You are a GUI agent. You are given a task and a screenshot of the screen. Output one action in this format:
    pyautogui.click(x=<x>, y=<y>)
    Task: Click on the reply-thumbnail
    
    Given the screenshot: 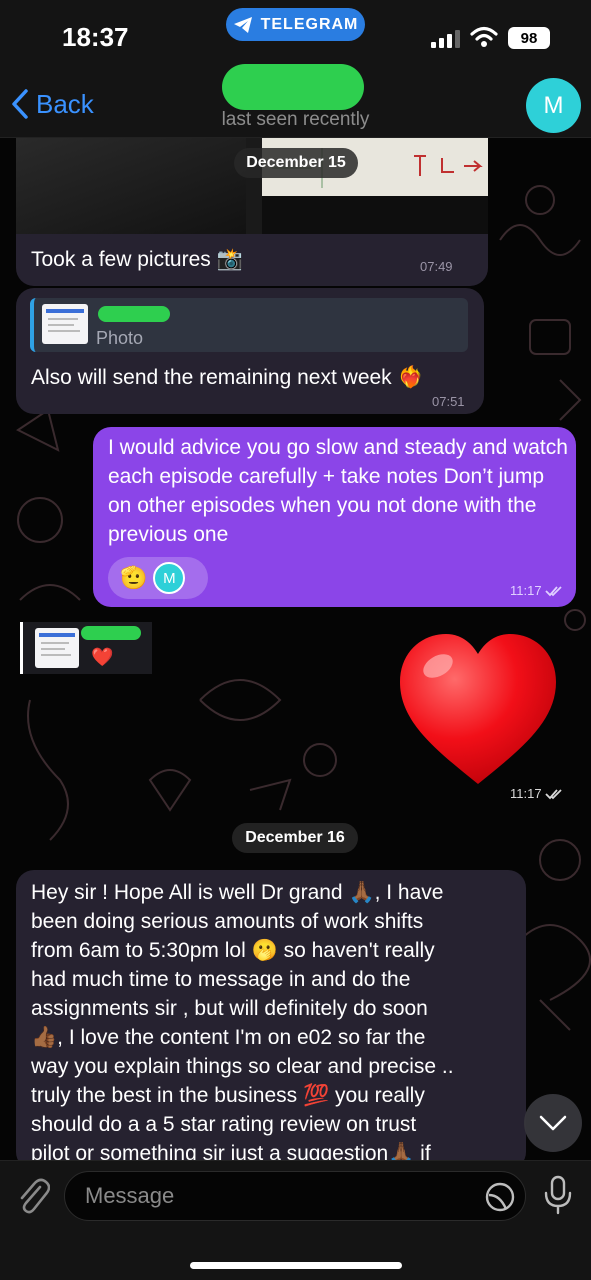 What is the action you would take?
    pyautogui.click(x=65, y=324)
    